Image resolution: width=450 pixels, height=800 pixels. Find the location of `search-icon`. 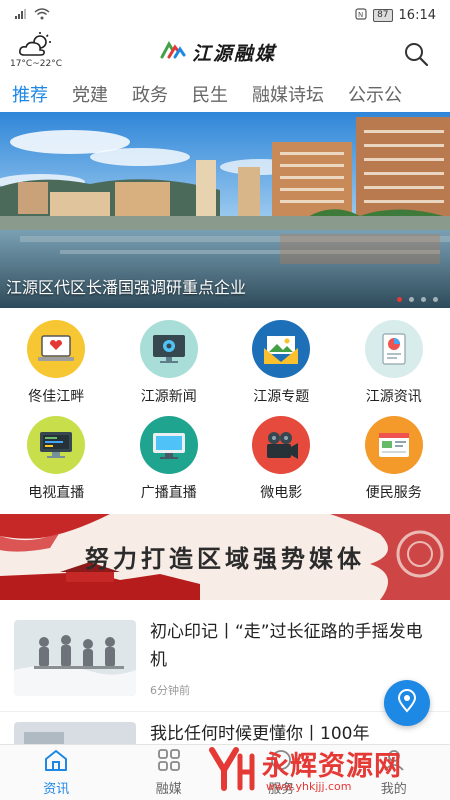

search-icon is located at coordinates (416, 57).